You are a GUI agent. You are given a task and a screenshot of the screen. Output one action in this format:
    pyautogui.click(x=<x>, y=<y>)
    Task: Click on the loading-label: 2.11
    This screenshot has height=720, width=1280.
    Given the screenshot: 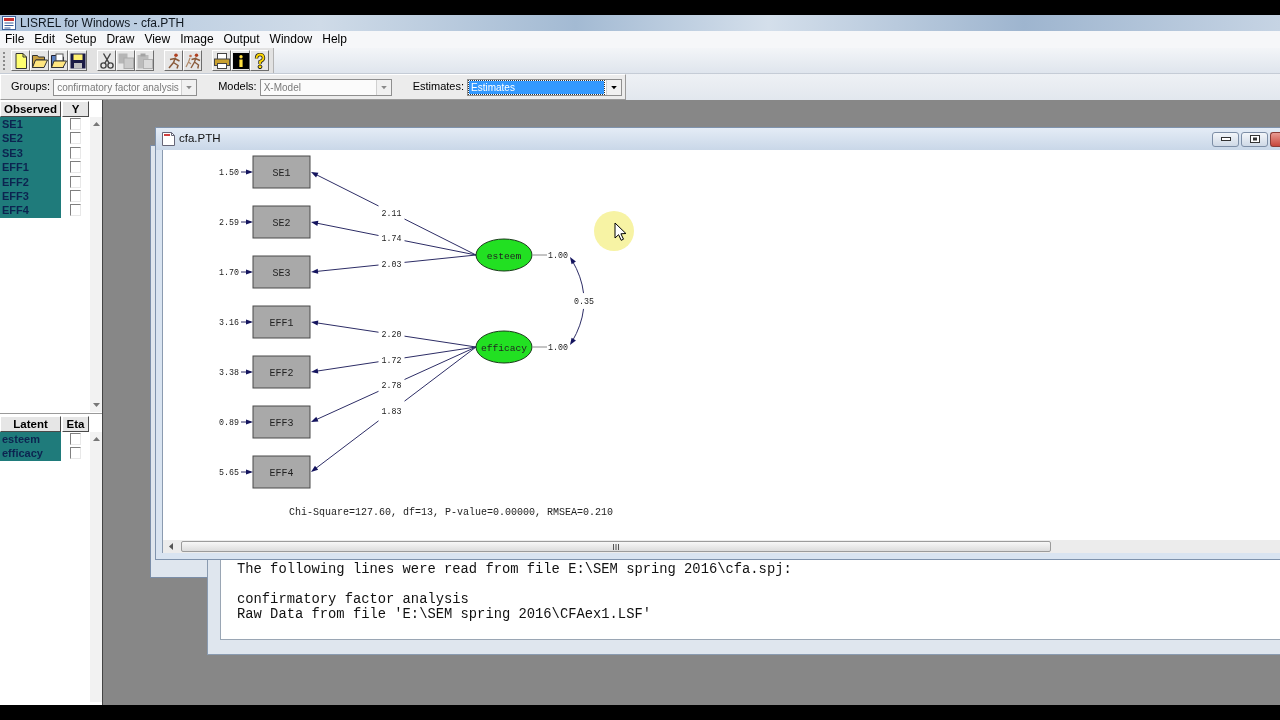 What is the action you would take?
    pyautogui.click(x=391, y=213)
    